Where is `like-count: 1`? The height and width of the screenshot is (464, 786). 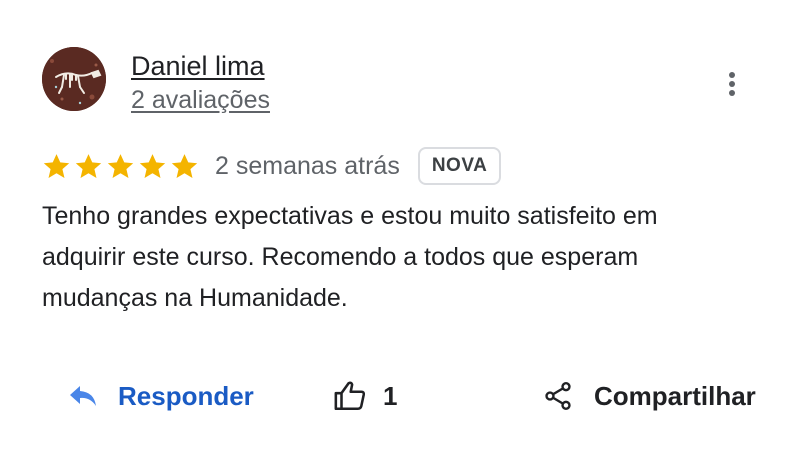
like-count: 1 is located at coordinates (390, 395).